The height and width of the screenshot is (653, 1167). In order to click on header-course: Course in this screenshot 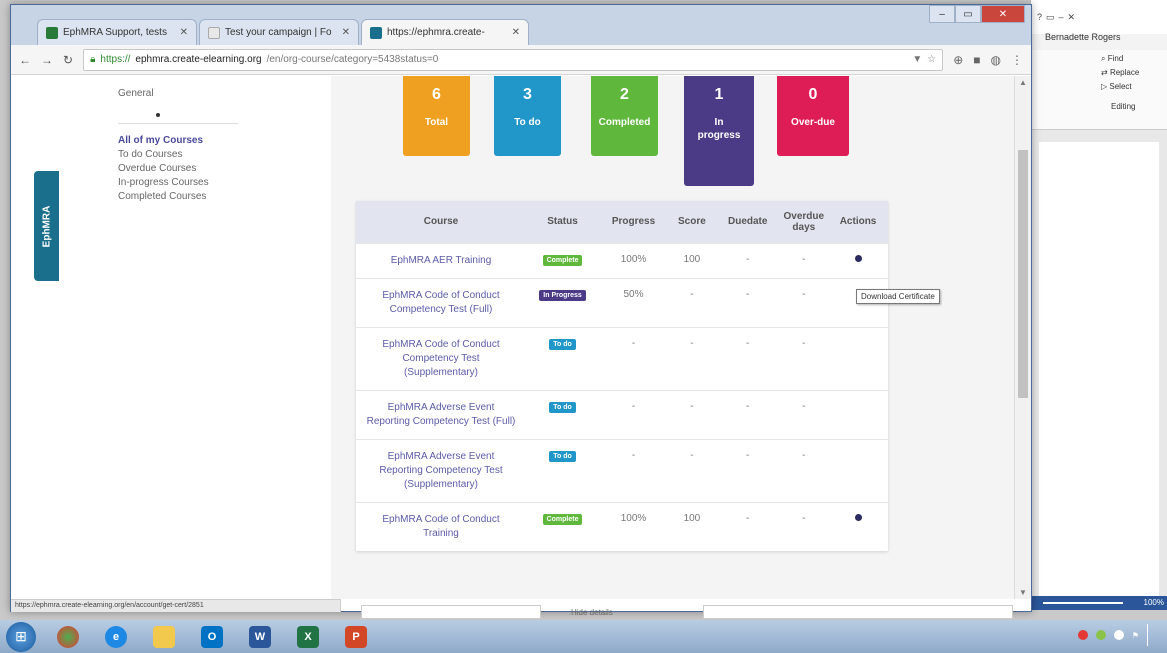, I will do `click(441, 222)`.